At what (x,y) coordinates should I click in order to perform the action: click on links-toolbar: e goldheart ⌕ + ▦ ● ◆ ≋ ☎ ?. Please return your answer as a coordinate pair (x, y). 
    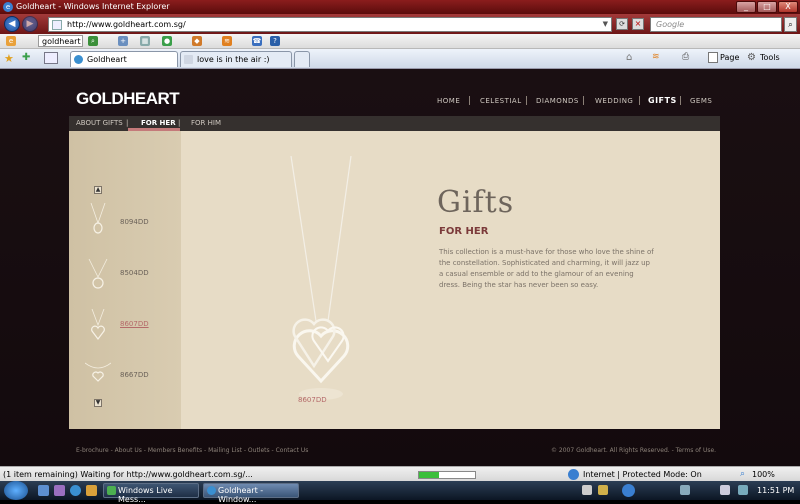
    Looking at the image, I should click on (400, 41).